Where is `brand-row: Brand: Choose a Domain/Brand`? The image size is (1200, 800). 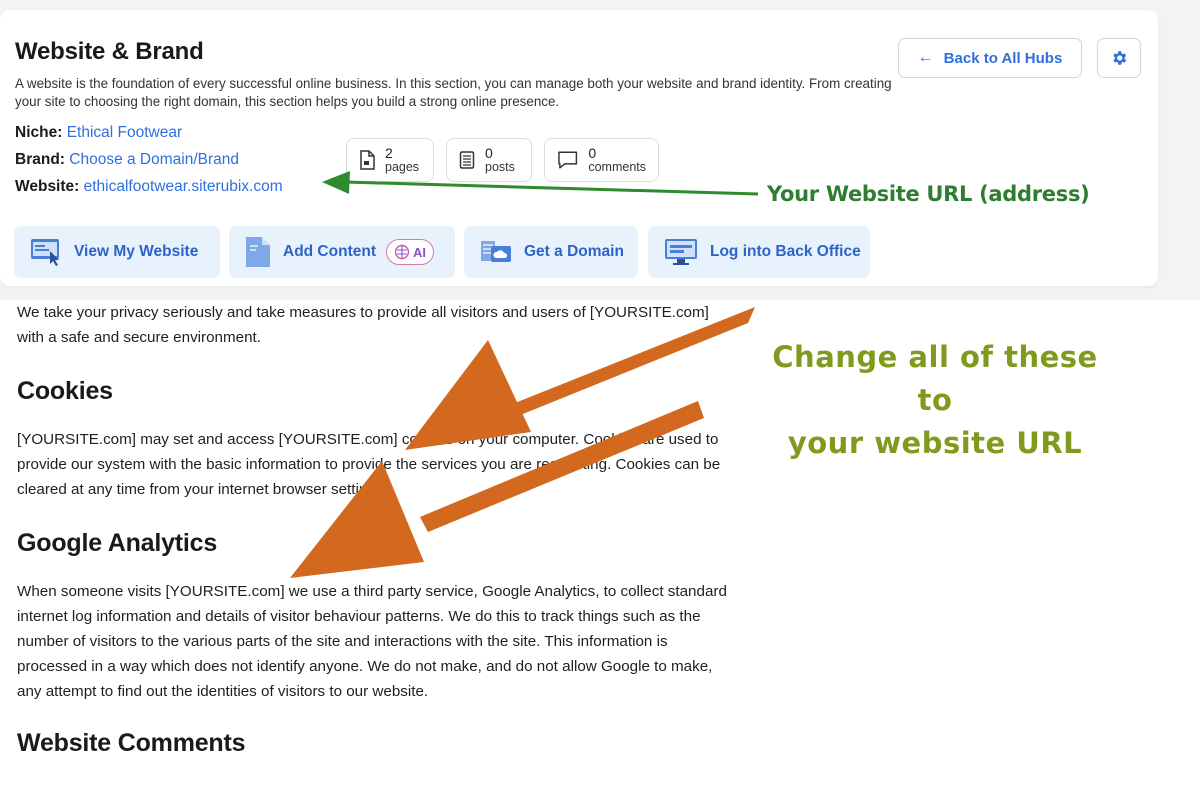 brand-row: Brand: Choose a Domain/Brand is located at coordinates (127, 160).